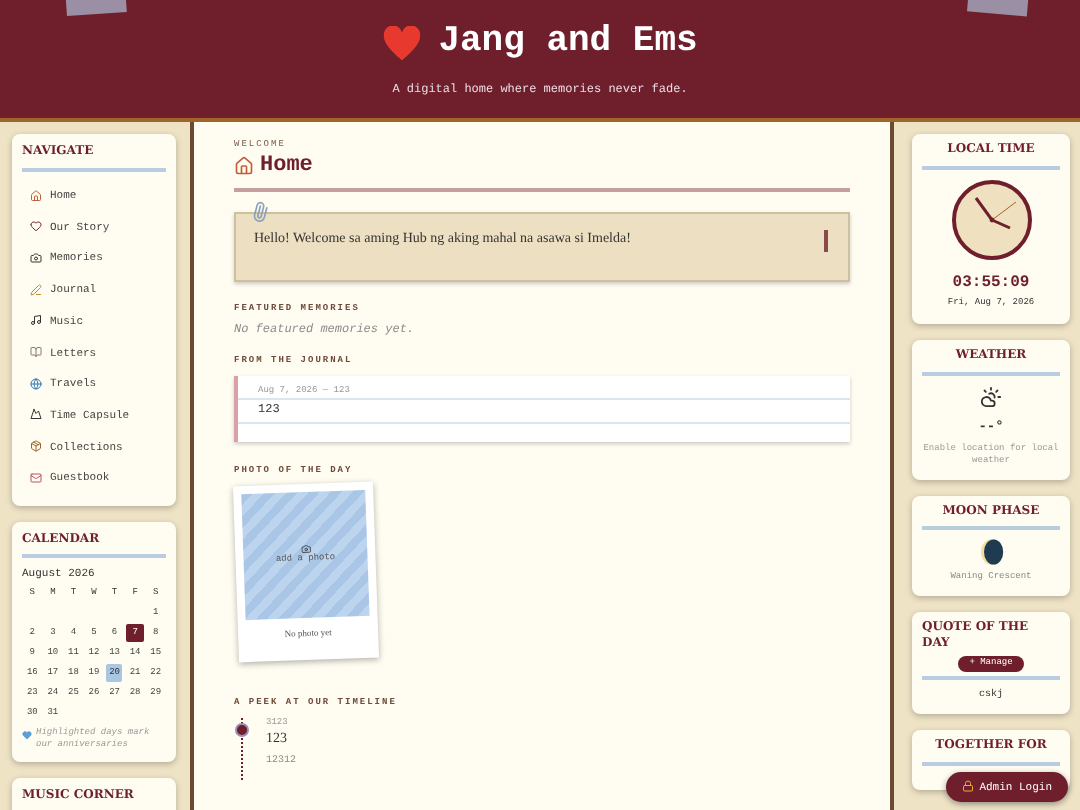 The image size is (1080, 810). I want to click on mountain-icon, so click(36, 414).